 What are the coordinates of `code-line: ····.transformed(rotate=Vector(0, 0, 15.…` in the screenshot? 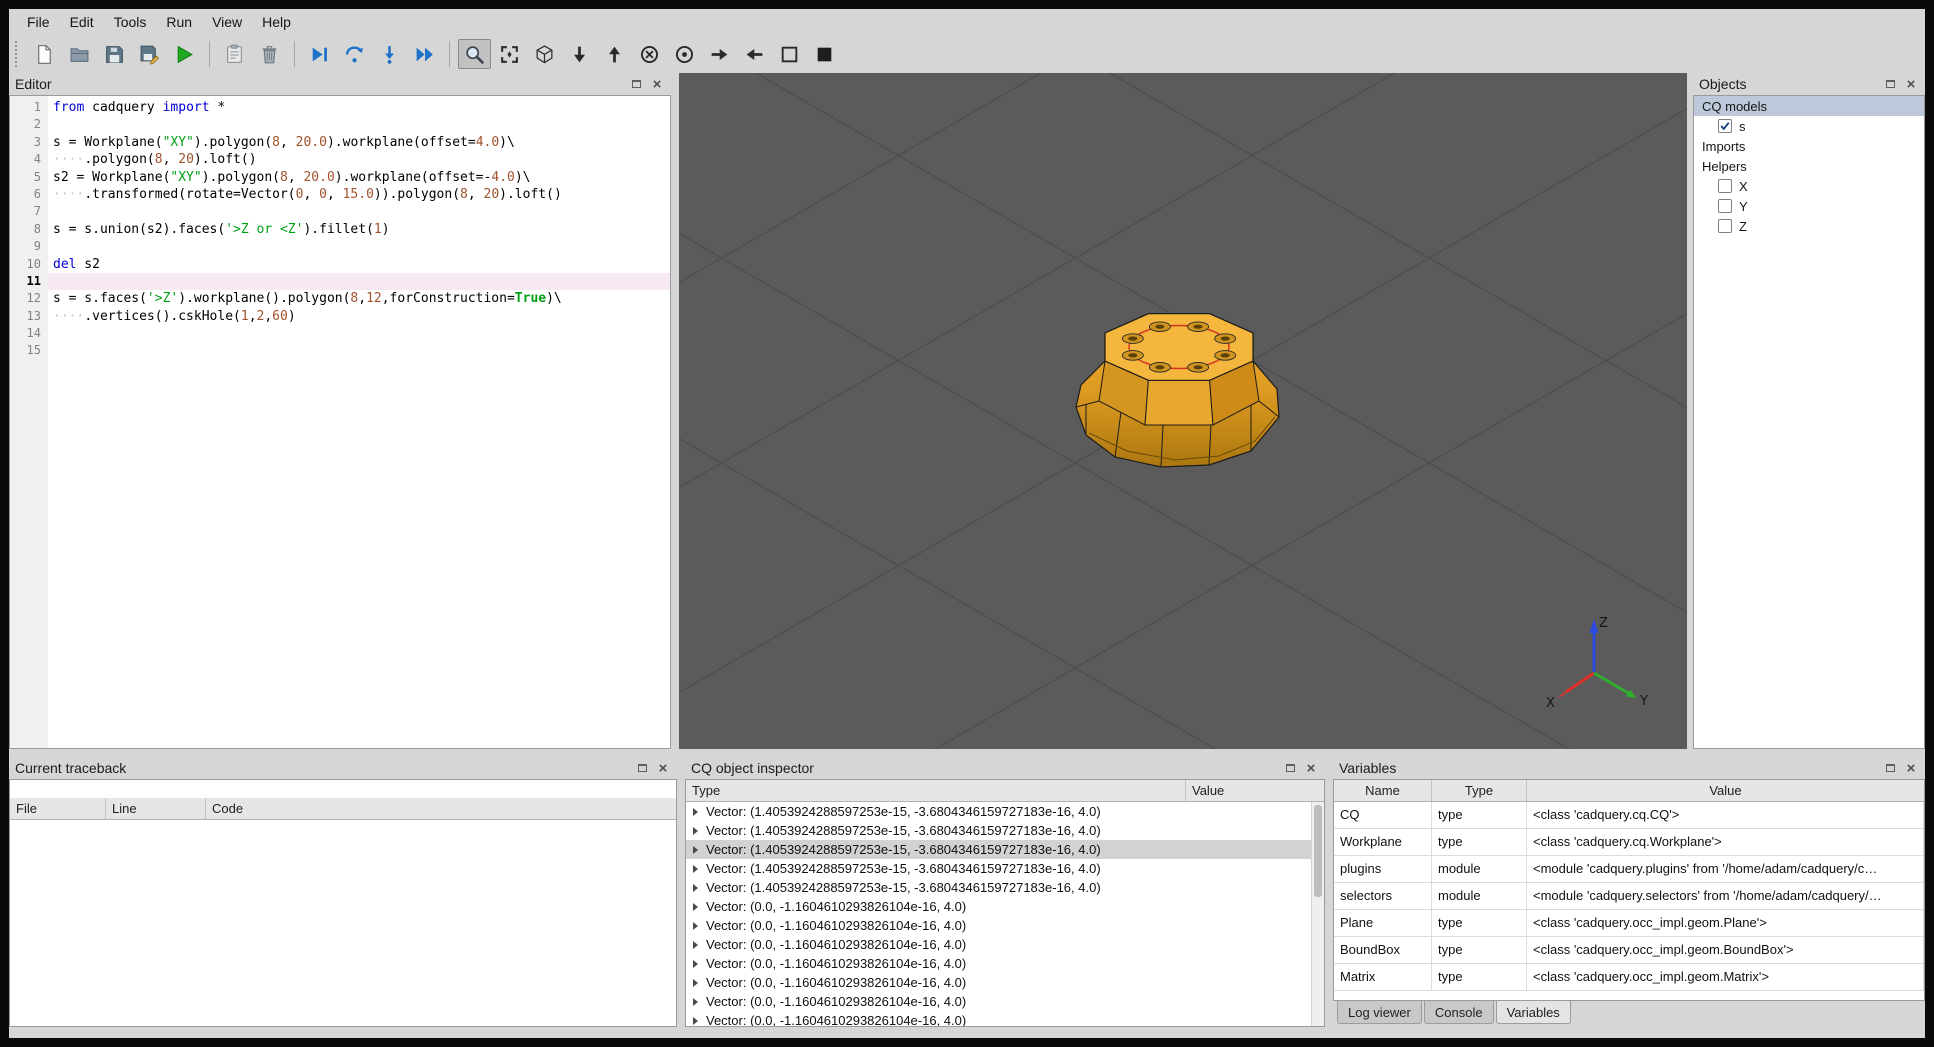 It's located at (359, 194).